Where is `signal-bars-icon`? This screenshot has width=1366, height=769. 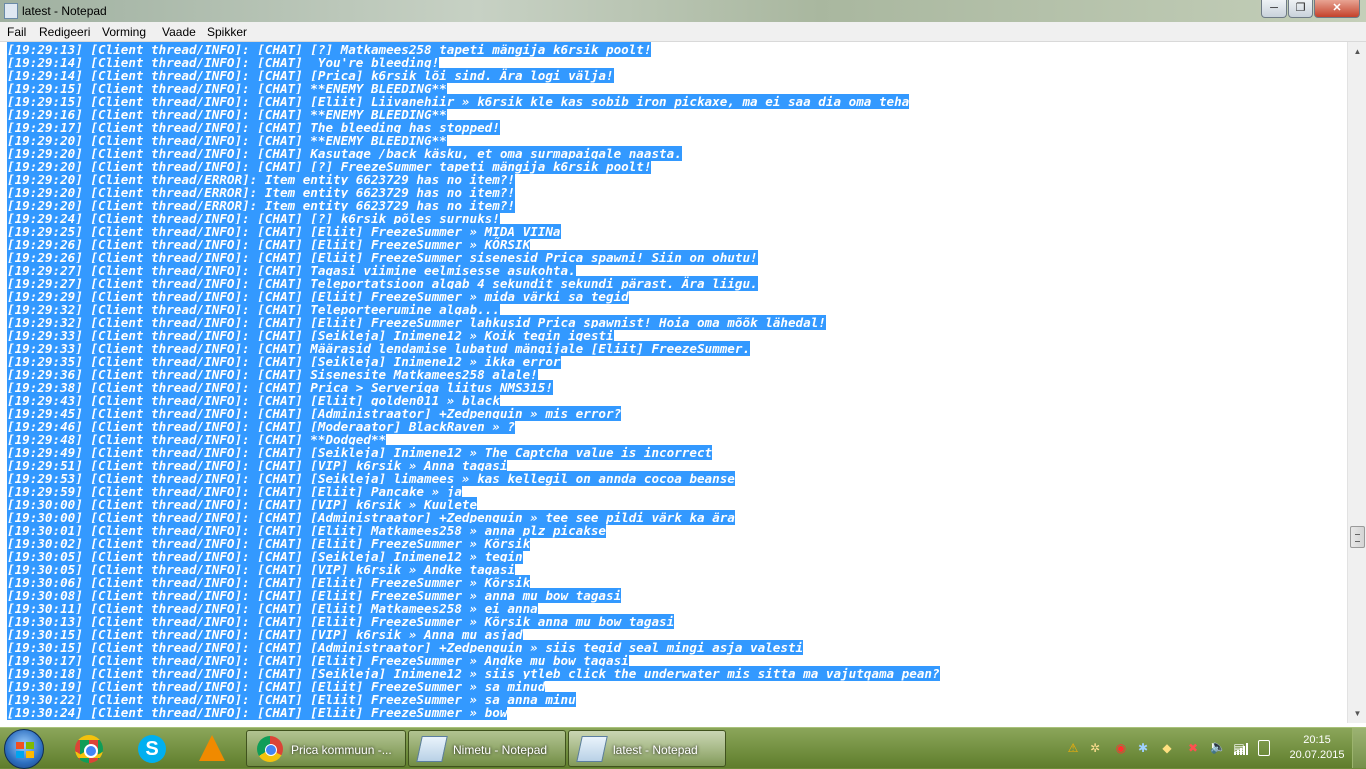 signal-bars-icon is located at coordinates (1241, 748).